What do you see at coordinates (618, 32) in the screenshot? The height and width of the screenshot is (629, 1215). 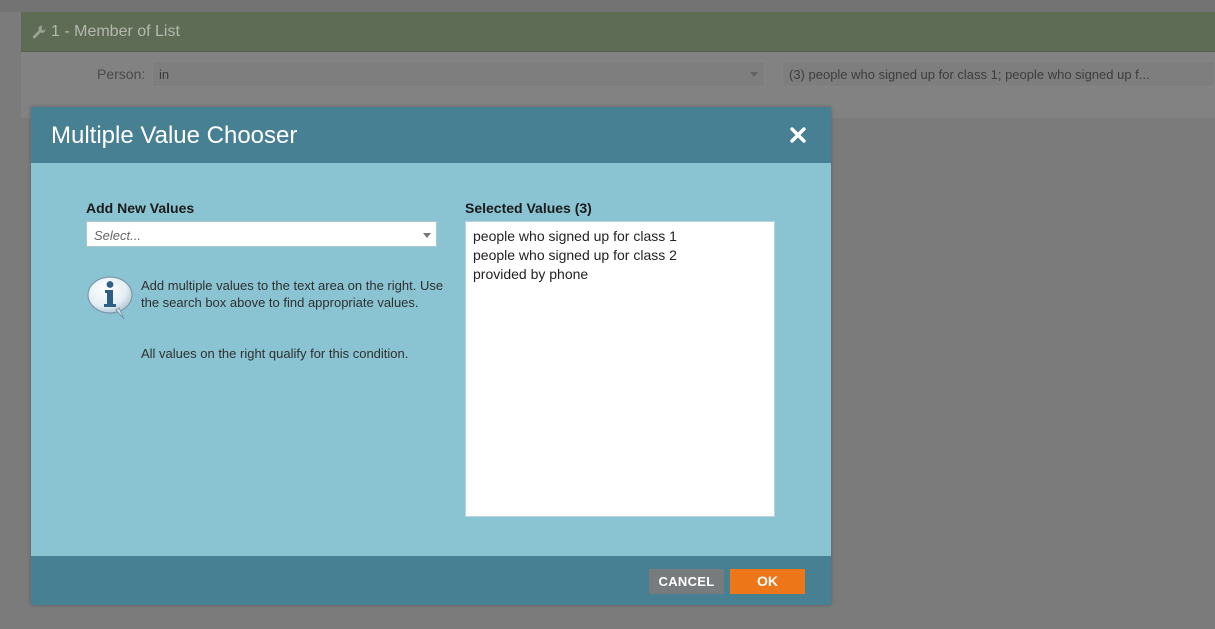 I see `filter-header: 1 - Member of List` at bounding box center [618, 32].